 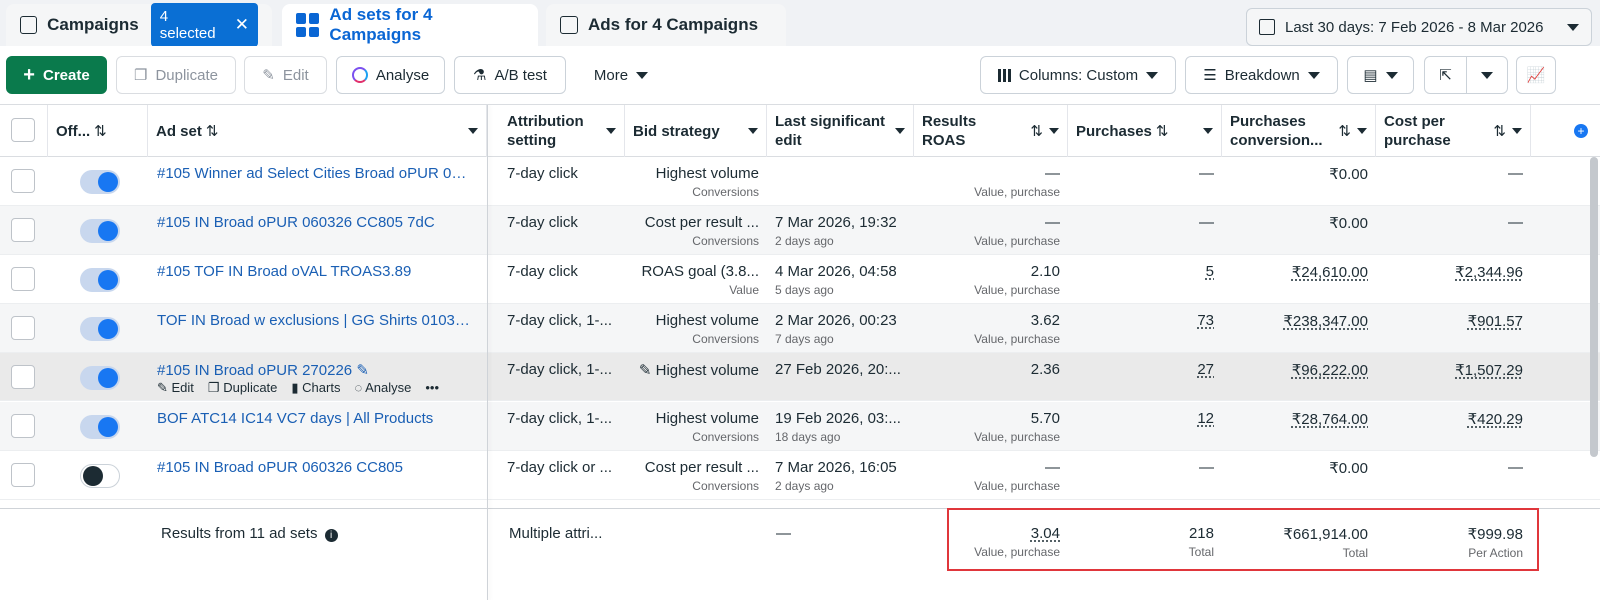 What do you see at coordinates (314, 366) in the screenshot?
I see `adset-name-link: #105 IN Broad oPUR 270226 ✎` at bounding box center [314, 366].